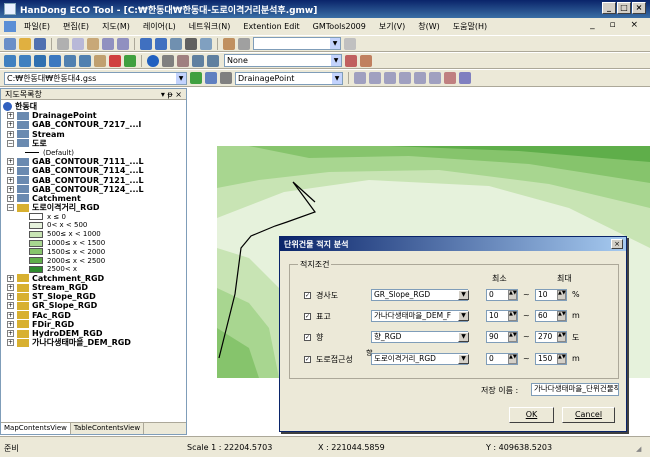  Describe the element at coordinates (40, 43) in the screenshot. I see `save-icon` at that location.